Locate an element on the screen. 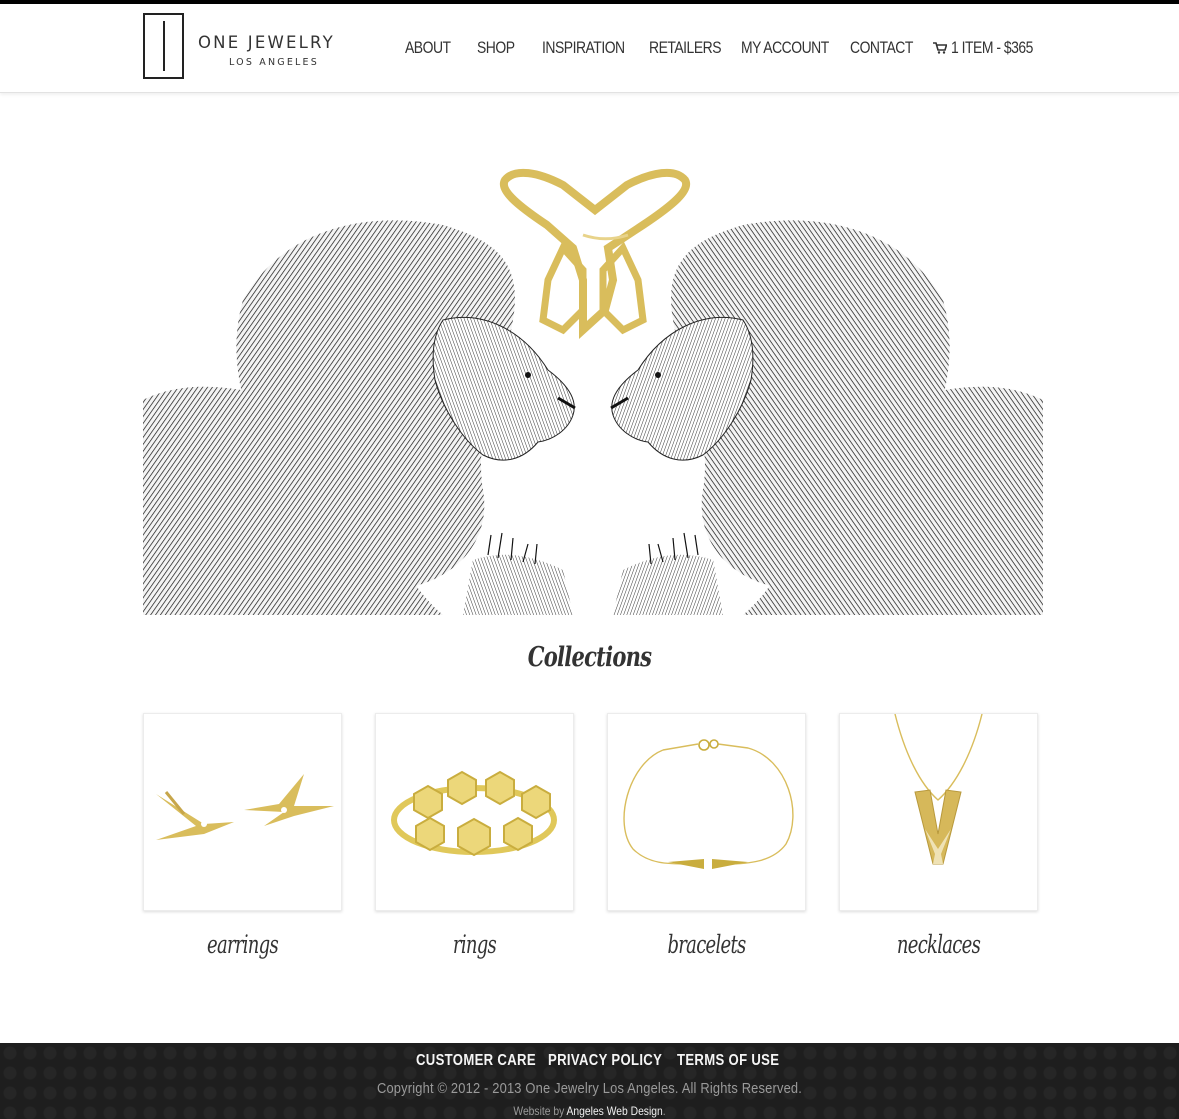 The height and width of the screenshot is (1119, 1179). nav-item-about: ABOUT is located at coordinates (428, 48).